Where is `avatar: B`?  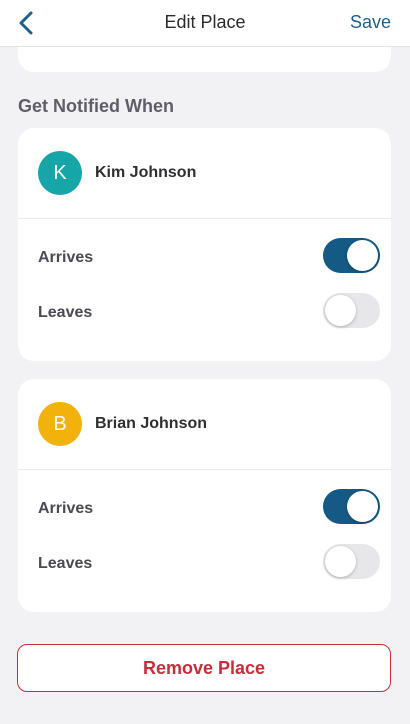
avatar: B is located at coordinates (60, 424).